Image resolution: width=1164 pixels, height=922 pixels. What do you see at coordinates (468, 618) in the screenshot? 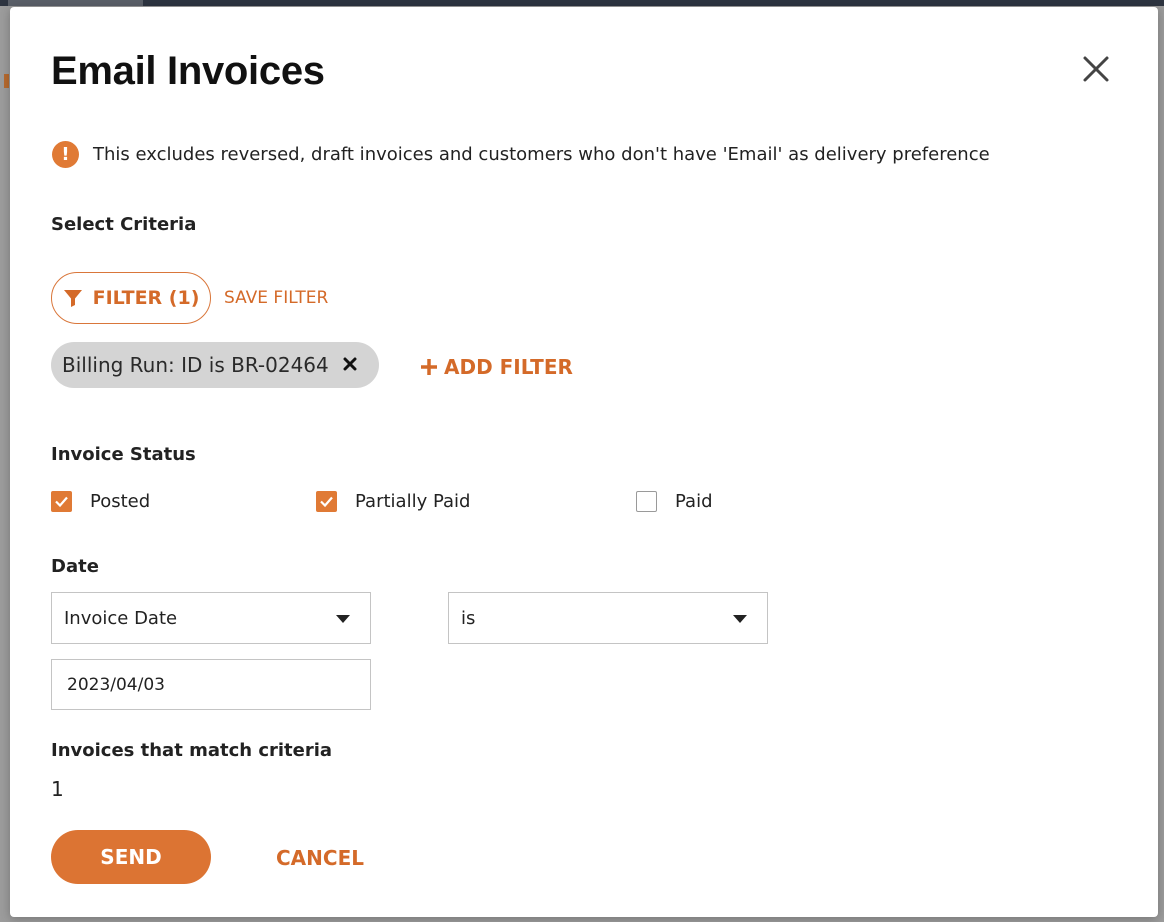
I see `date-operator-value: is` at bounding box center [468, 618].